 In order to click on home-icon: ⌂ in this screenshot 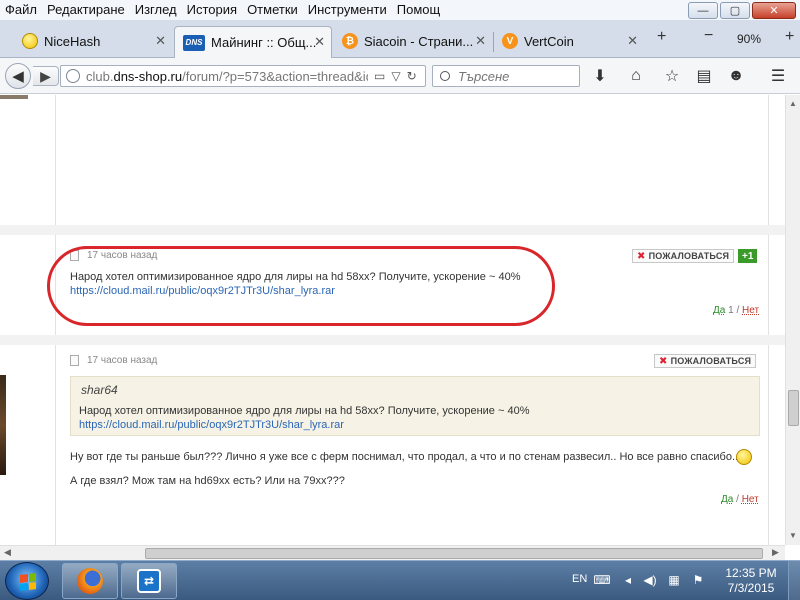, I will do `click(636, 76)`.